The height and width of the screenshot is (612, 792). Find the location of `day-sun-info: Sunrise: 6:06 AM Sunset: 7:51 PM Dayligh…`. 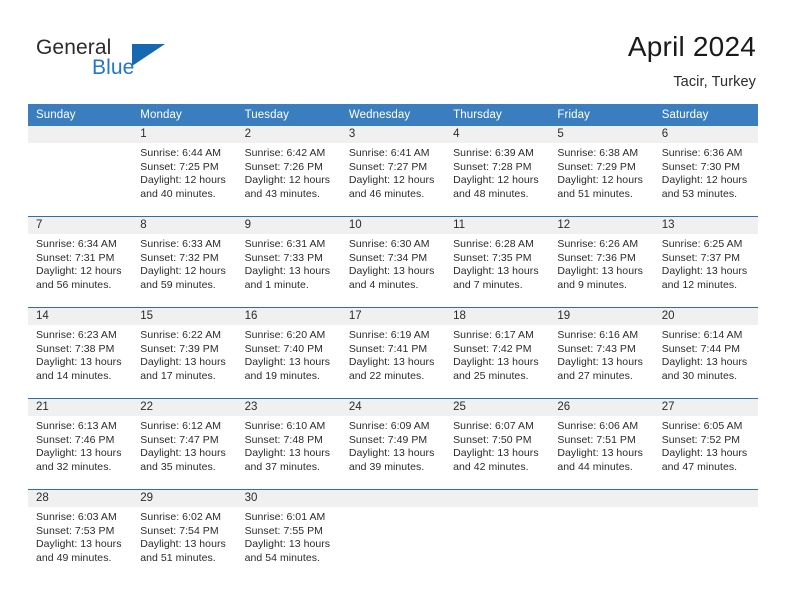

day-sun-info: Sunrise: 6:06 AM Sunset: 7:51 PM Dayligh… is located at coordinates (600, 446).